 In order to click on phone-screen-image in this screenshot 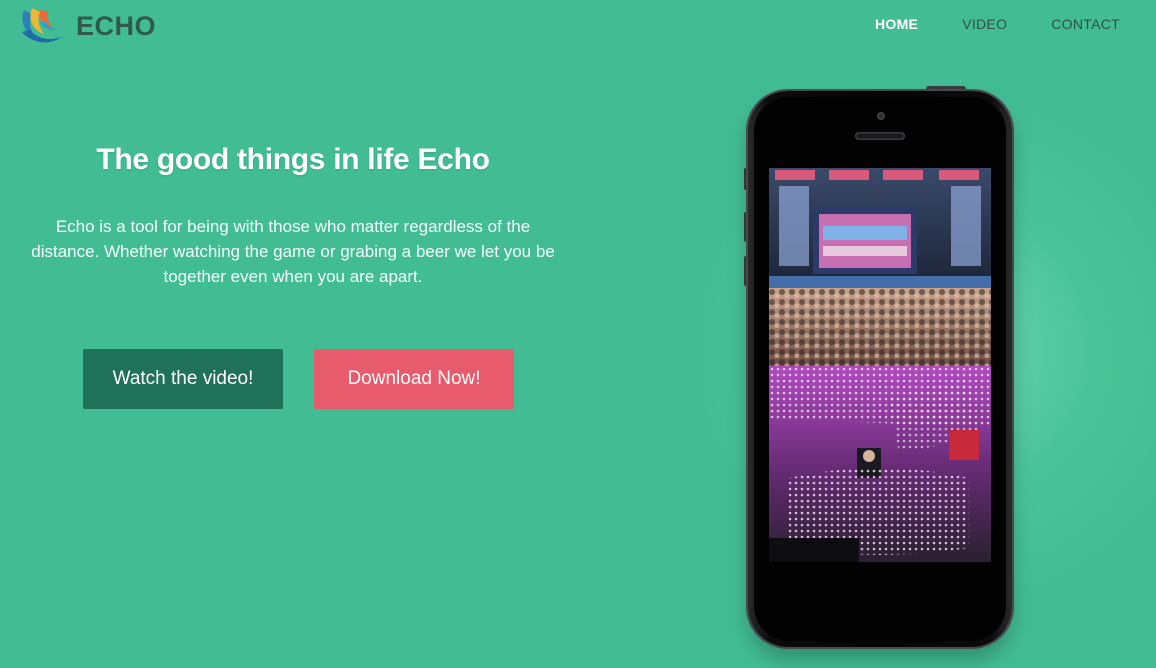, I will do `click(880, 365)`.